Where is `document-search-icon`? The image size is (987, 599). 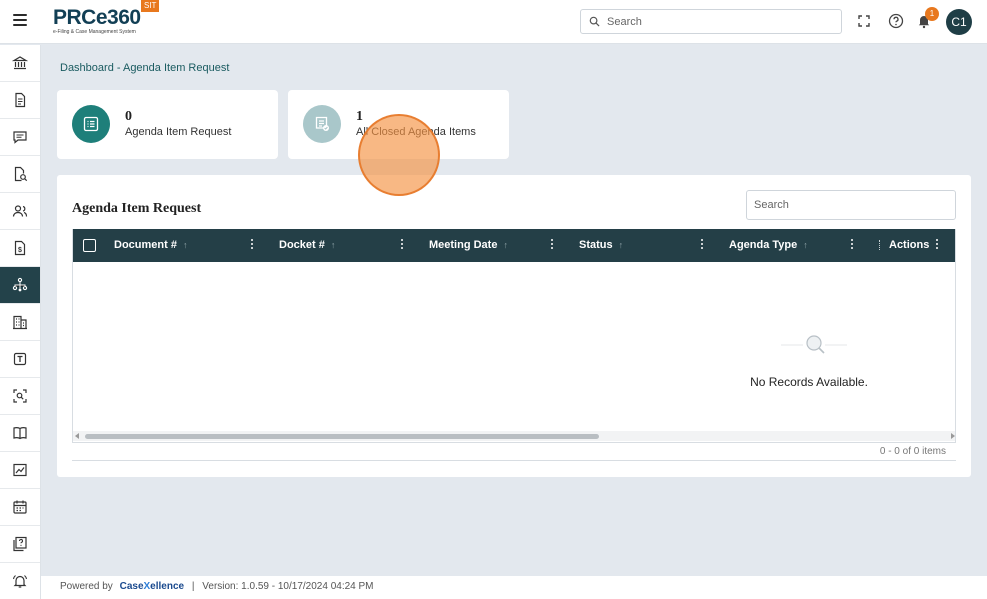 document-search-icon is located at coordinates (21, 174).